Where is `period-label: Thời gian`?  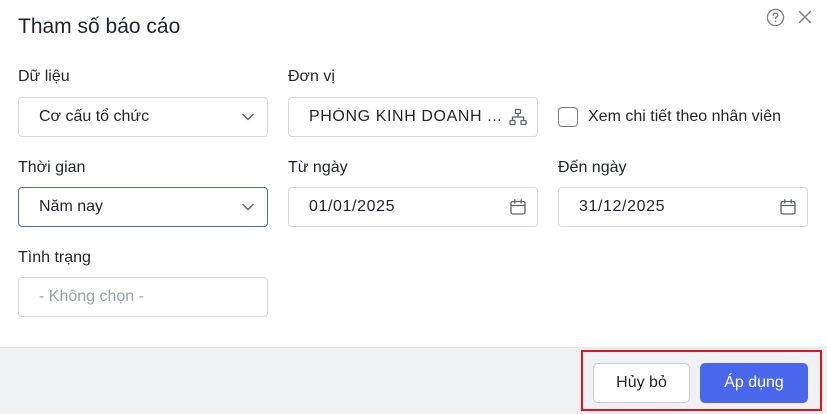 period-label: Thời gian is located at coordinates (52, 167).